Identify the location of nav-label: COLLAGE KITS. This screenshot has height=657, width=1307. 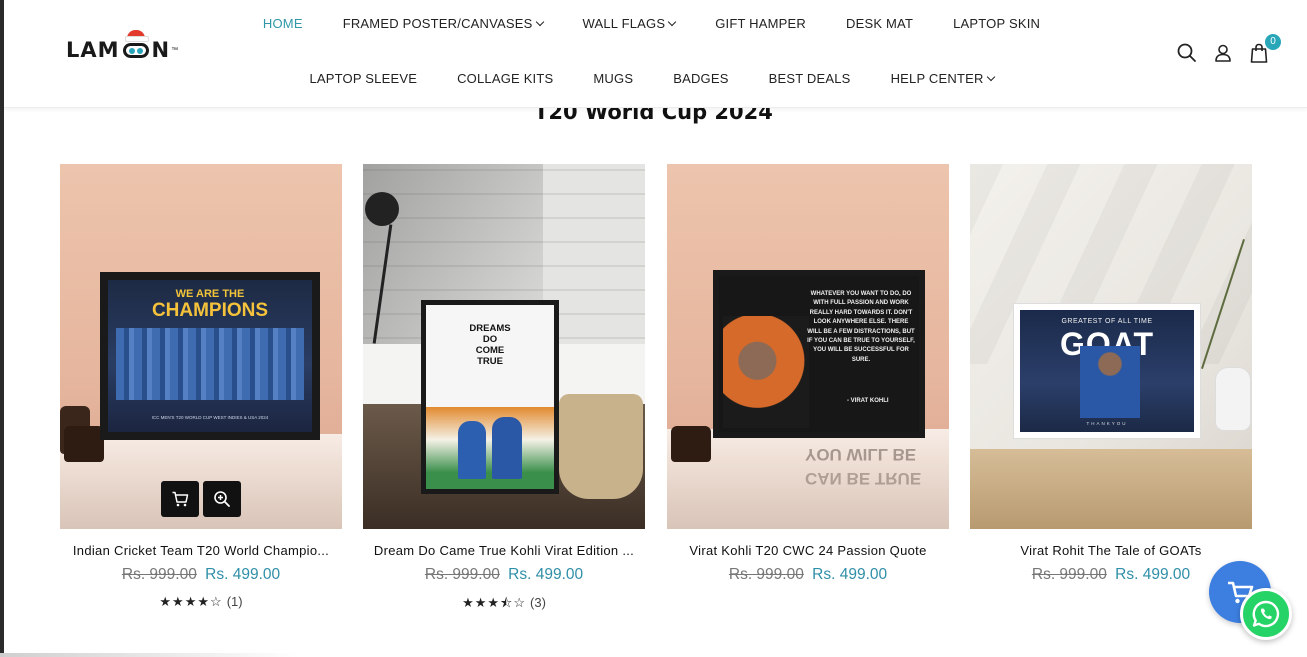
(505, 78).